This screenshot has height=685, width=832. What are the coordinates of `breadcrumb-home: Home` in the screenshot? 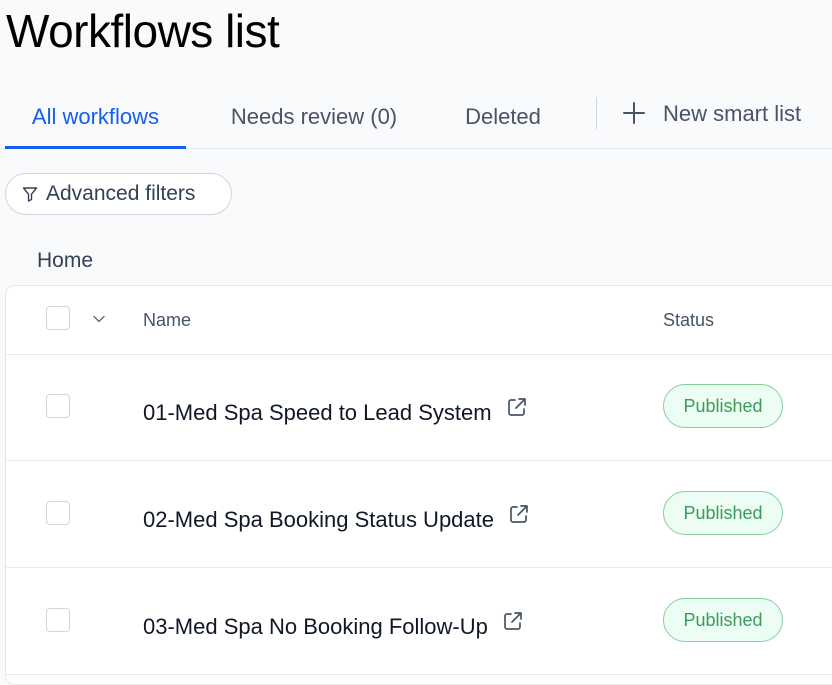 It's located at (65, 261).